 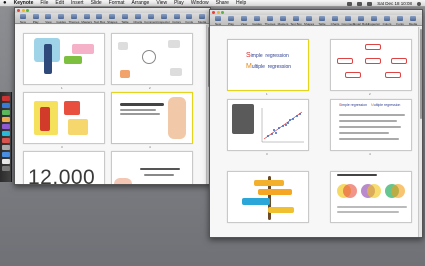 What do you see at coordinates (24, 3) in the screenshot?
I see `menu-app-name: Keynote` at bounding box center [24, 3].